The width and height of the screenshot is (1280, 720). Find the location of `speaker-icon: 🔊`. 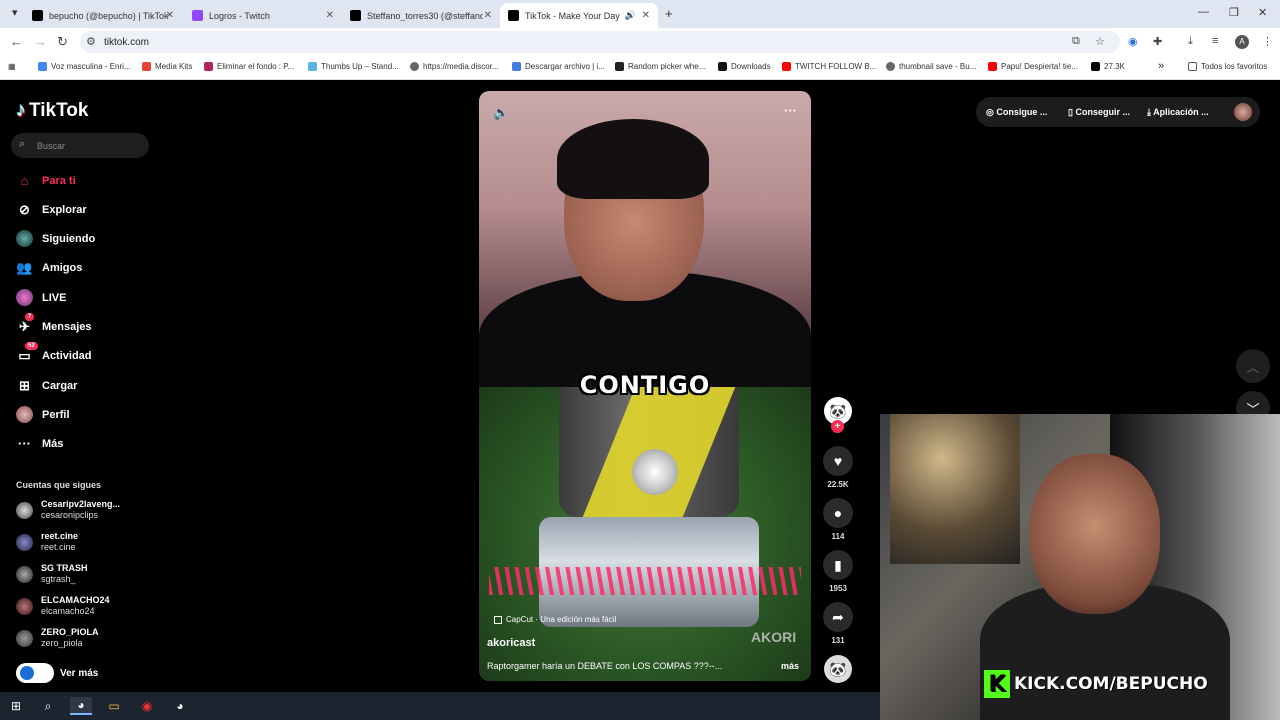

speaker-icon: 🔊 is located at coordinates (630, 15).